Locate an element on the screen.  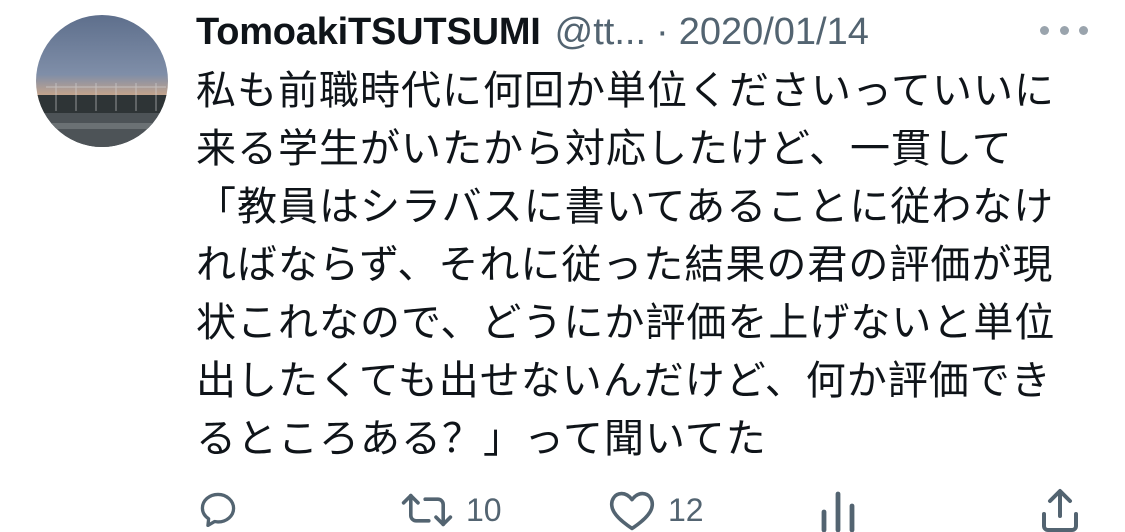
like-button: 12 is located at coordinates (656, 510).